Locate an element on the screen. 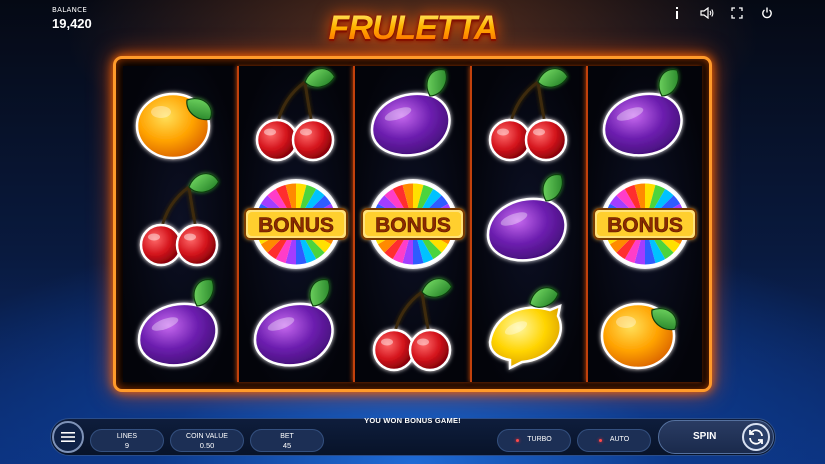  hamburger-icon is located at coordinates (68, 437).